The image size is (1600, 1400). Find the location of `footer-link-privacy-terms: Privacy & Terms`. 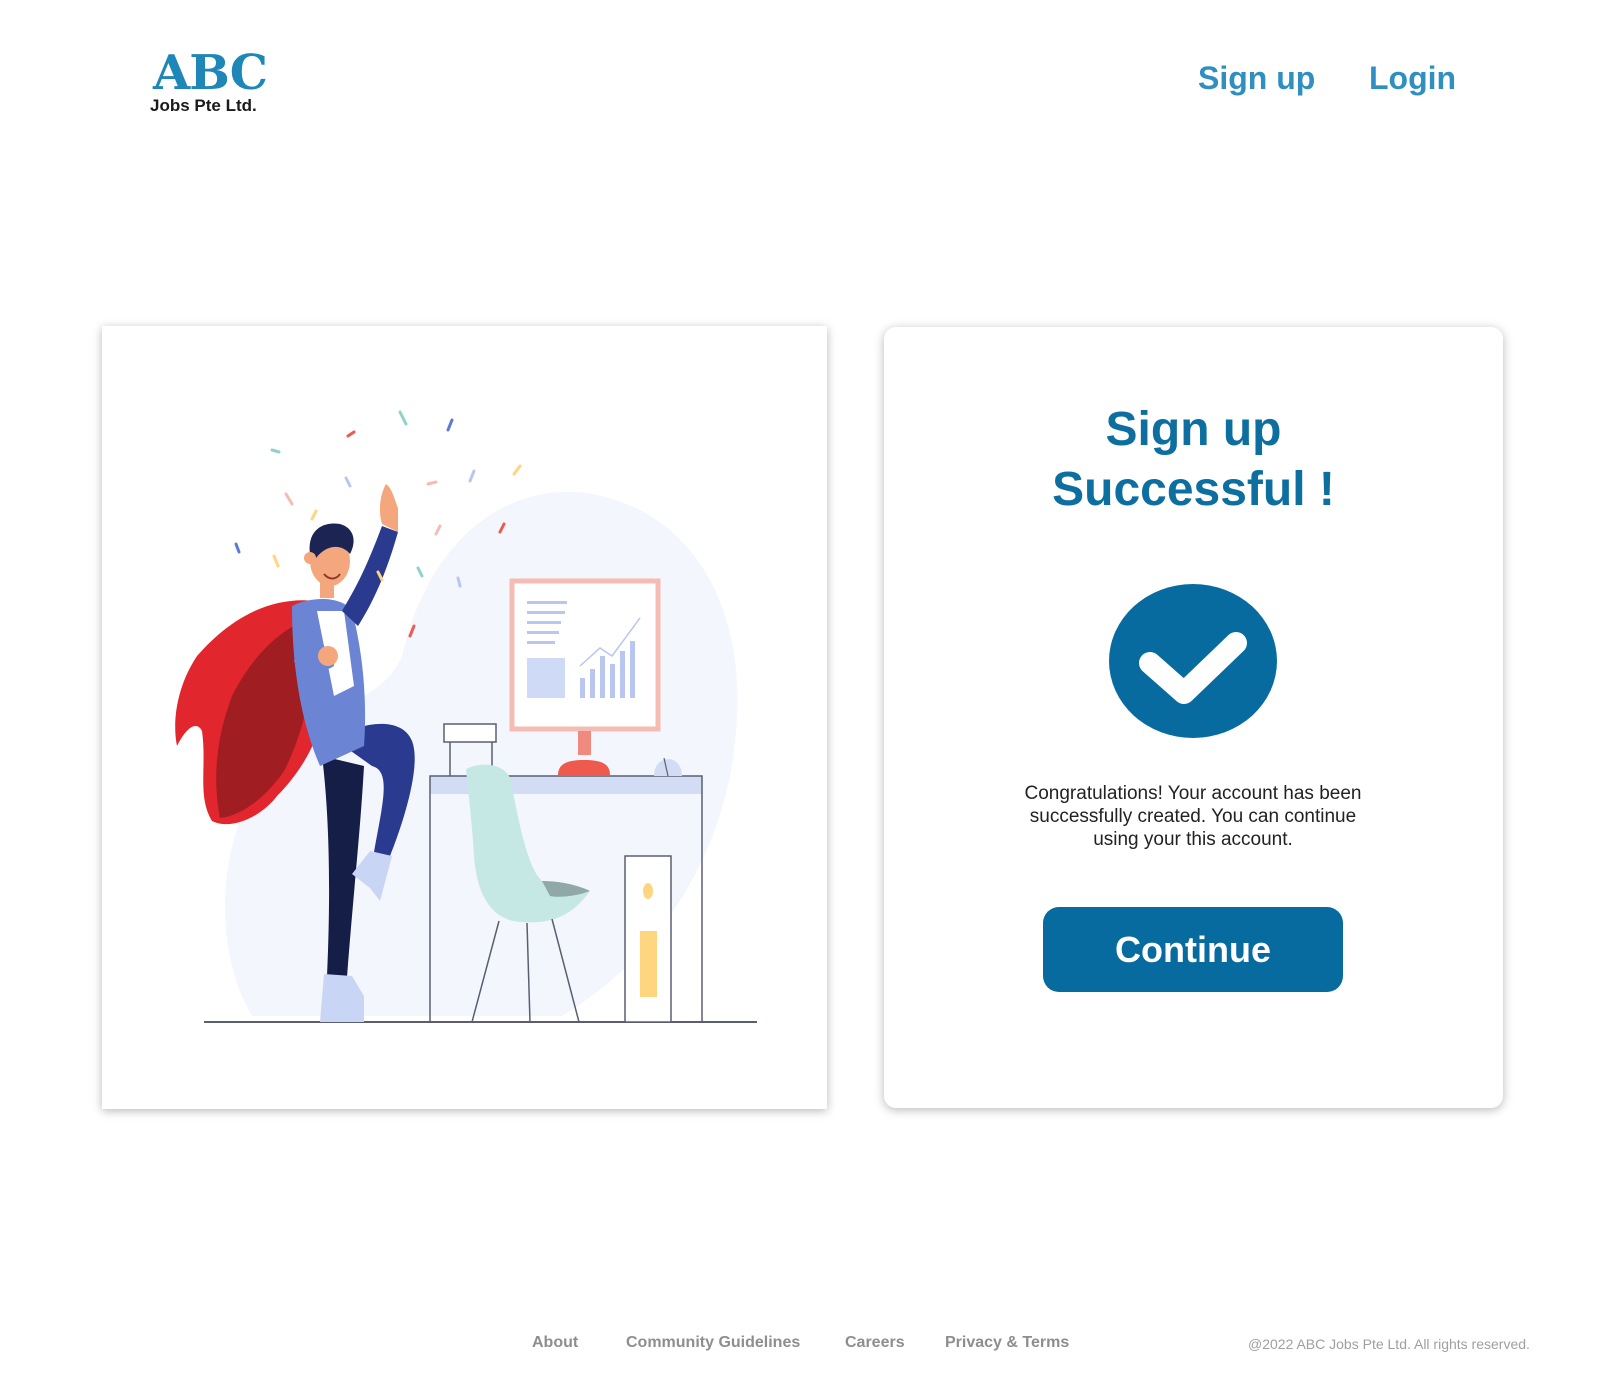

footer-link-privacy-terms: Privacy & Terms is located at coordinates (1007, 1343).